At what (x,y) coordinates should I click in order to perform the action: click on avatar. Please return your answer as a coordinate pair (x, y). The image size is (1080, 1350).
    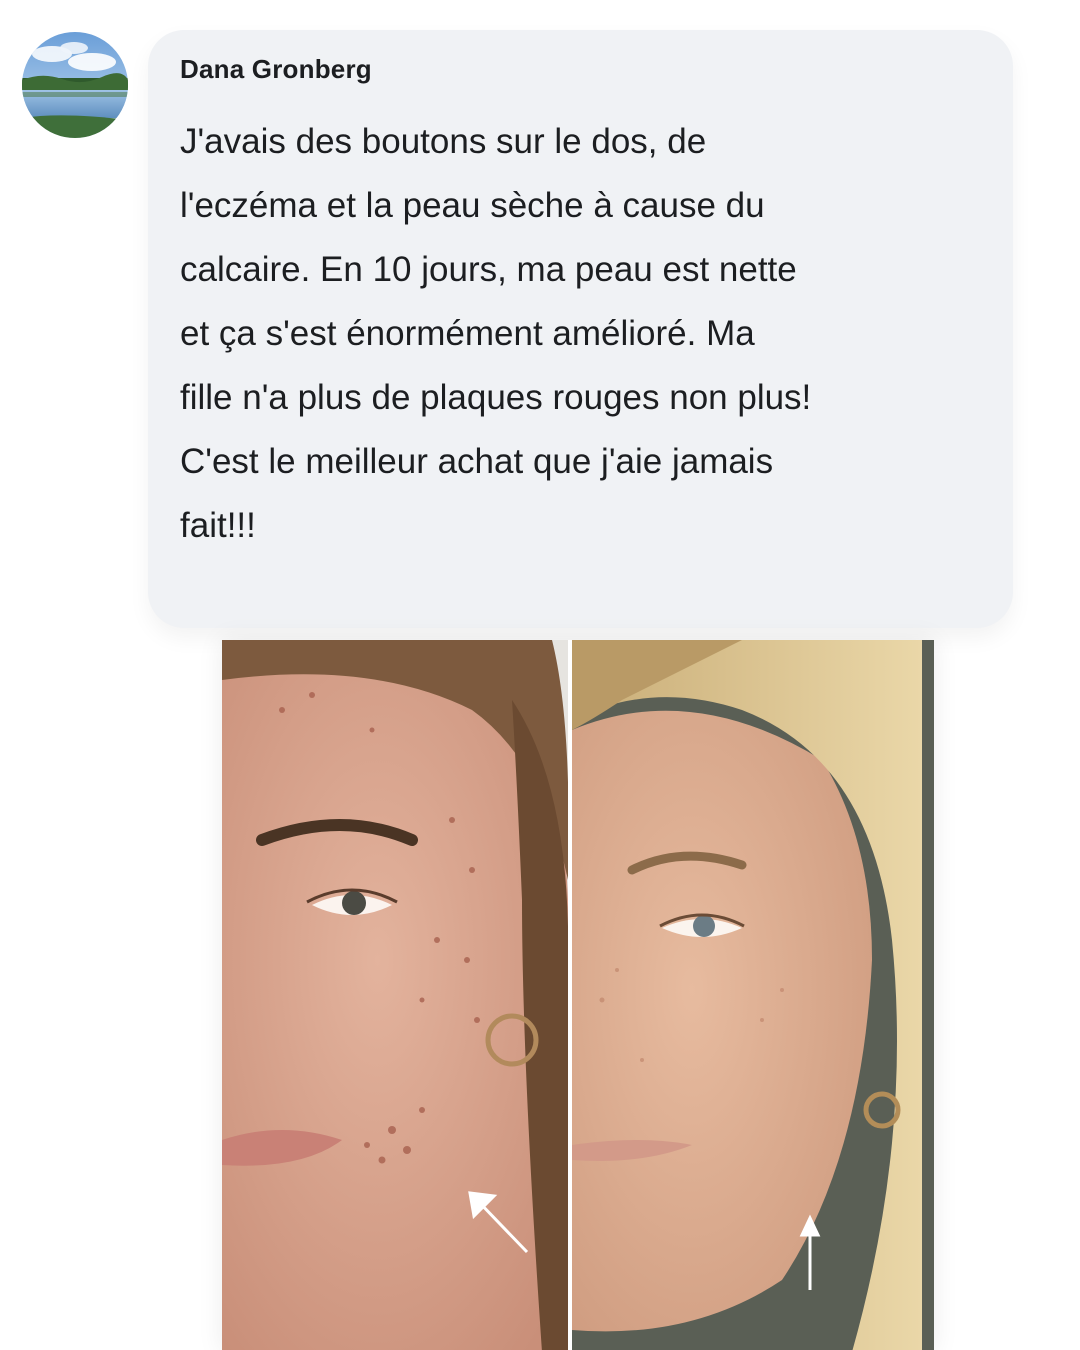
    Looking at the image, I should click on (75, 85).